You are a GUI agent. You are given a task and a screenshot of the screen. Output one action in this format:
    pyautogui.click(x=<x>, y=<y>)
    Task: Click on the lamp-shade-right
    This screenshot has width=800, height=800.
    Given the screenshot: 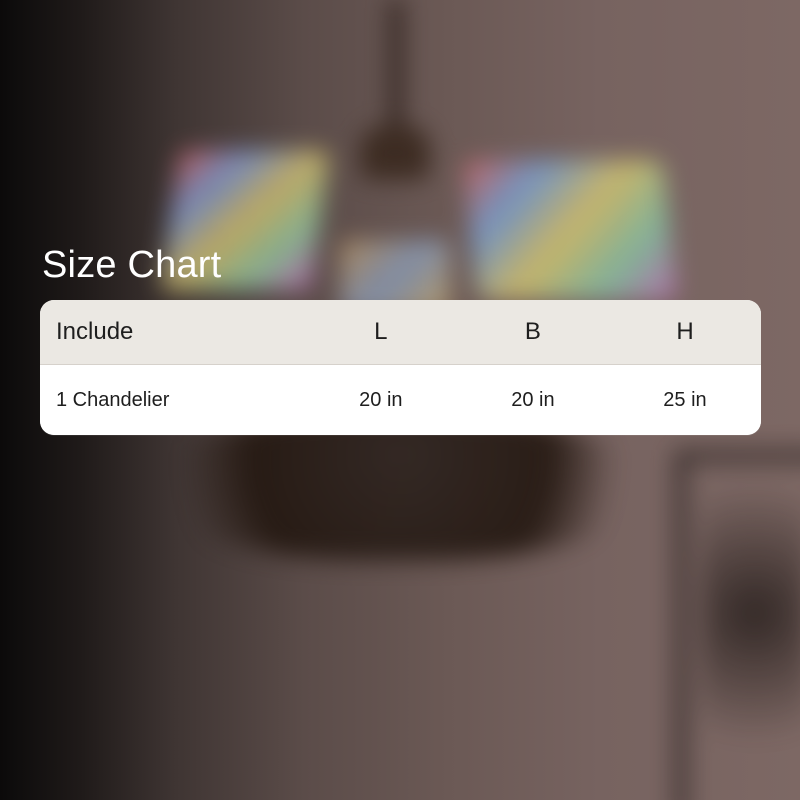 What is the action you would take?
    pyautogui.click(x=570, y=230)
    